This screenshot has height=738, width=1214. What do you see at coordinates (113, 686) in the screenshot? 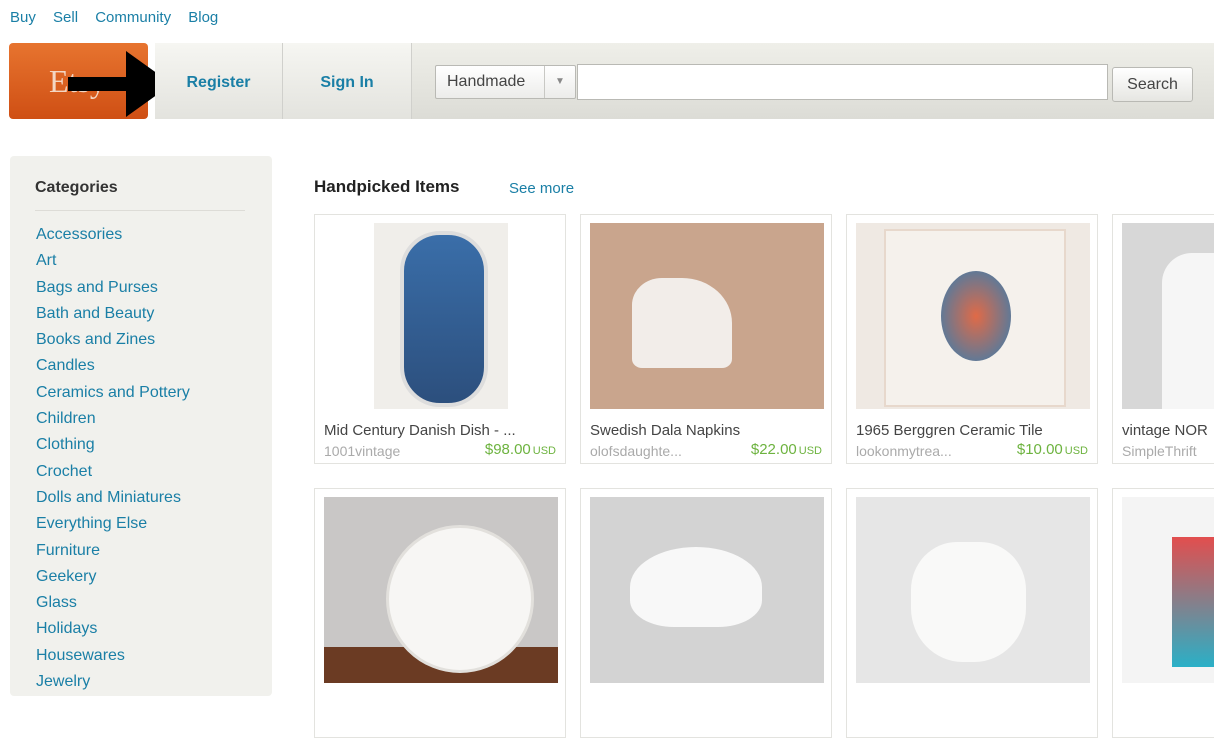
I see `category-link: Jewelry` at bounding box center [113, 686].